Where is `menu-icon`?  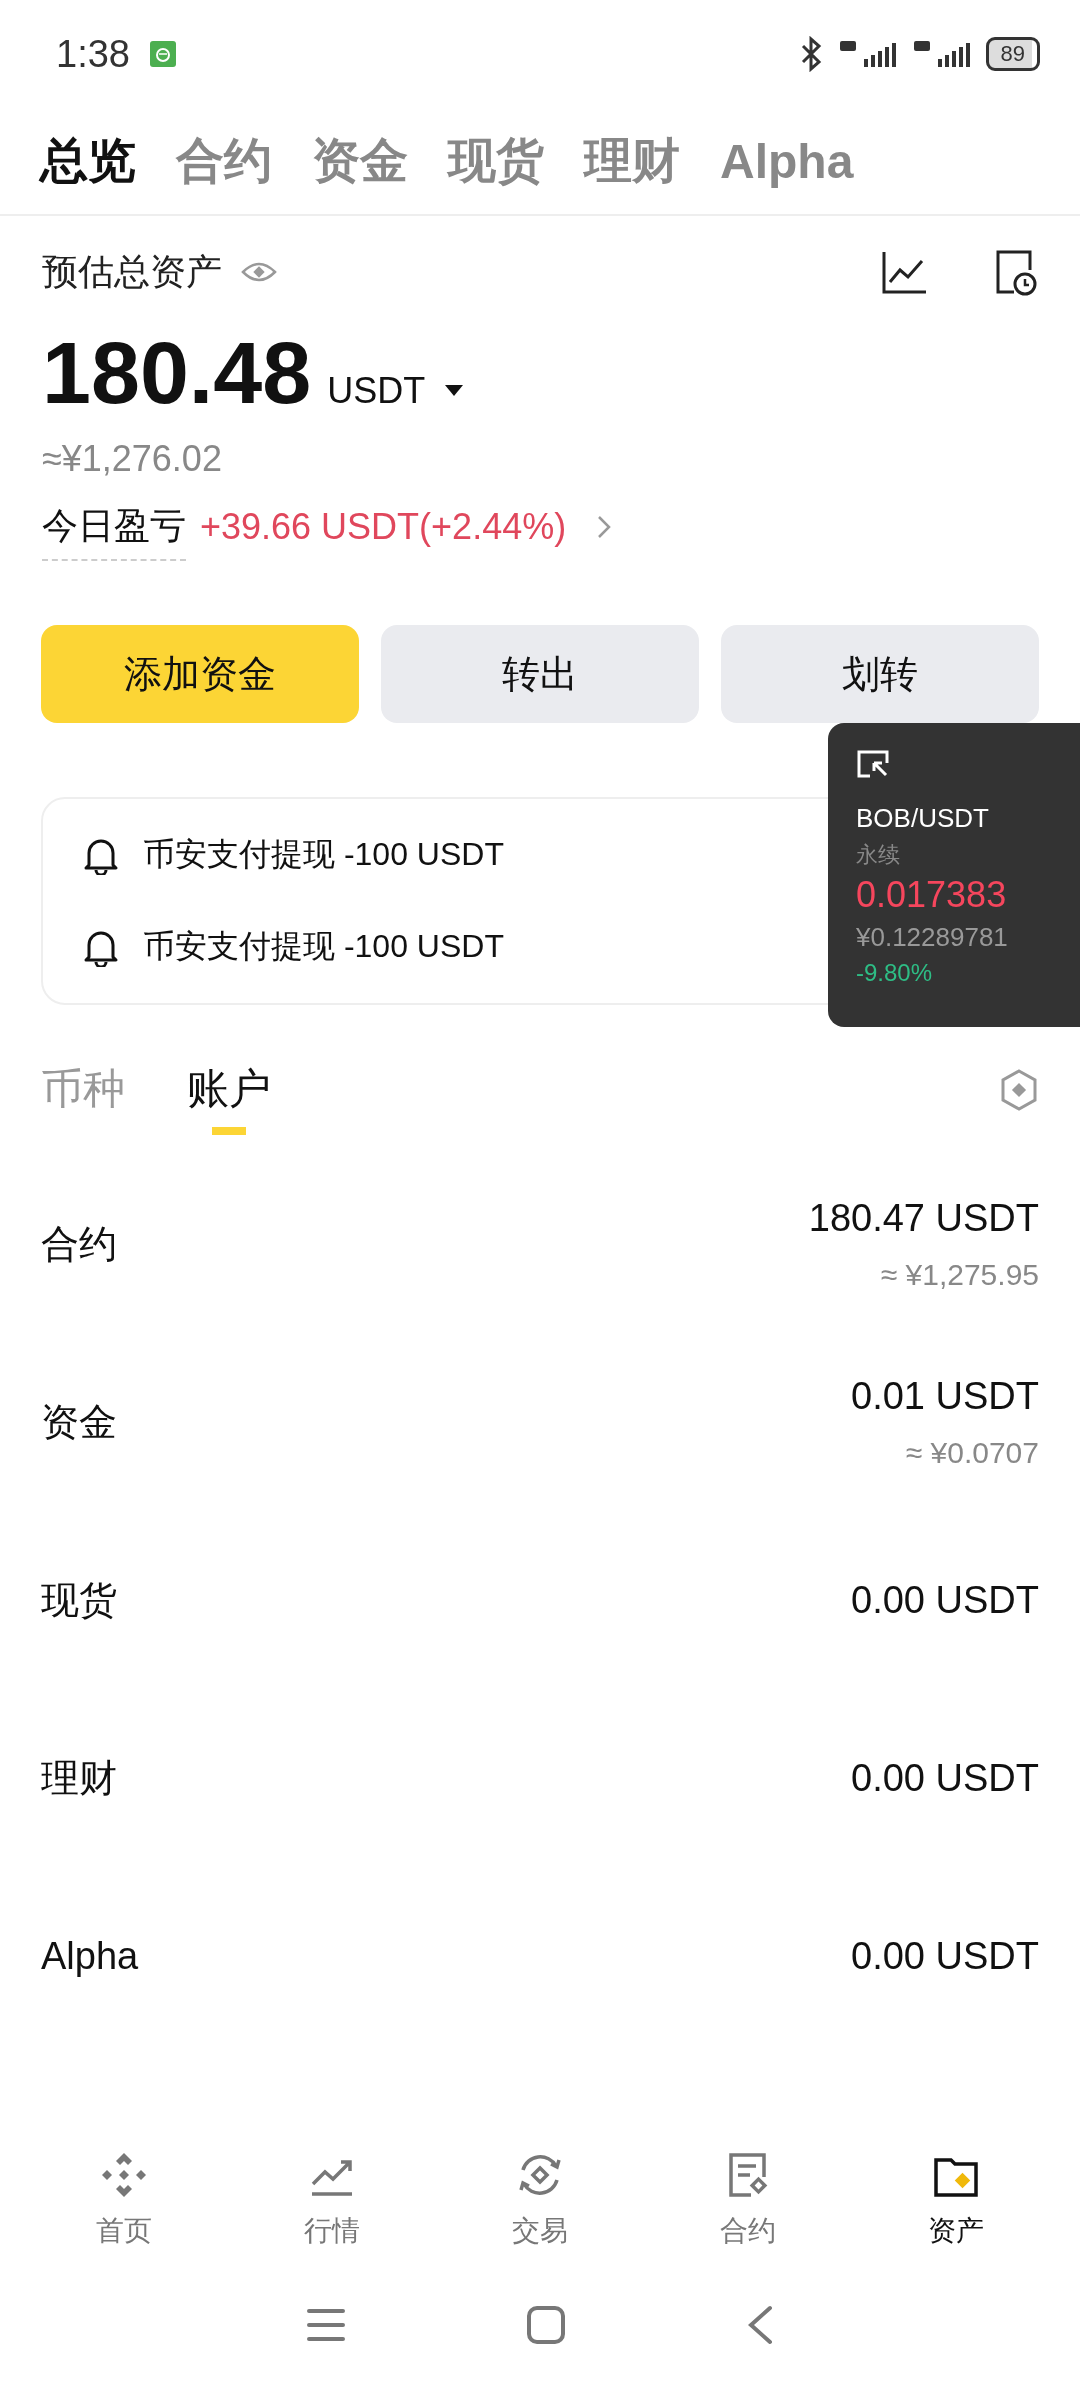
menu-icon is located at coordinates (326, 2325).